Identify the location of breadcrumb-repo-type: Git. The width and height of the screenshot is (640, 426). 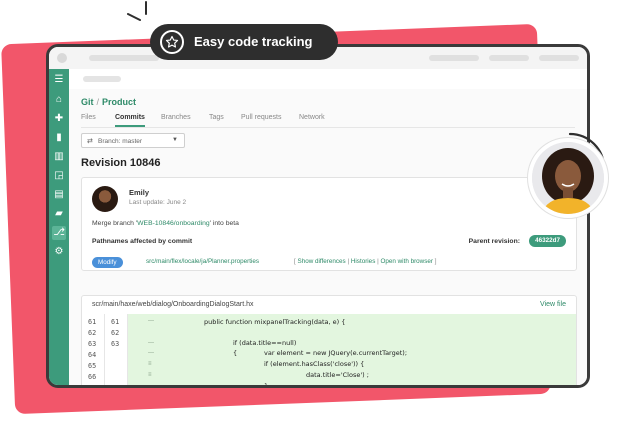
(87, 102).